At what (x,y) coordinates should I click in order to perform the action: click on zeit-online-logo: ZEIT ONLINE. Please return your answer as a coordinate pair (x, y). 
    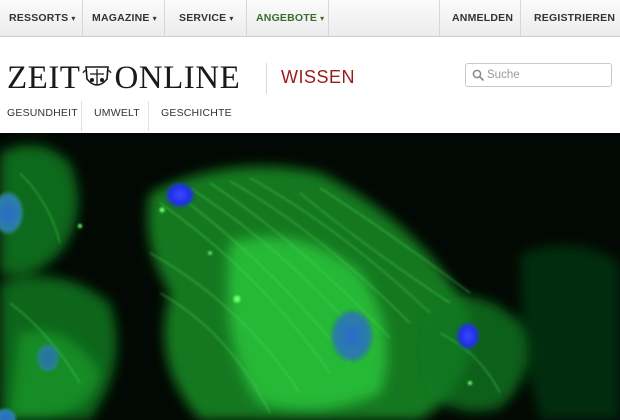
    Looking at the image, I should click on (123, 78).